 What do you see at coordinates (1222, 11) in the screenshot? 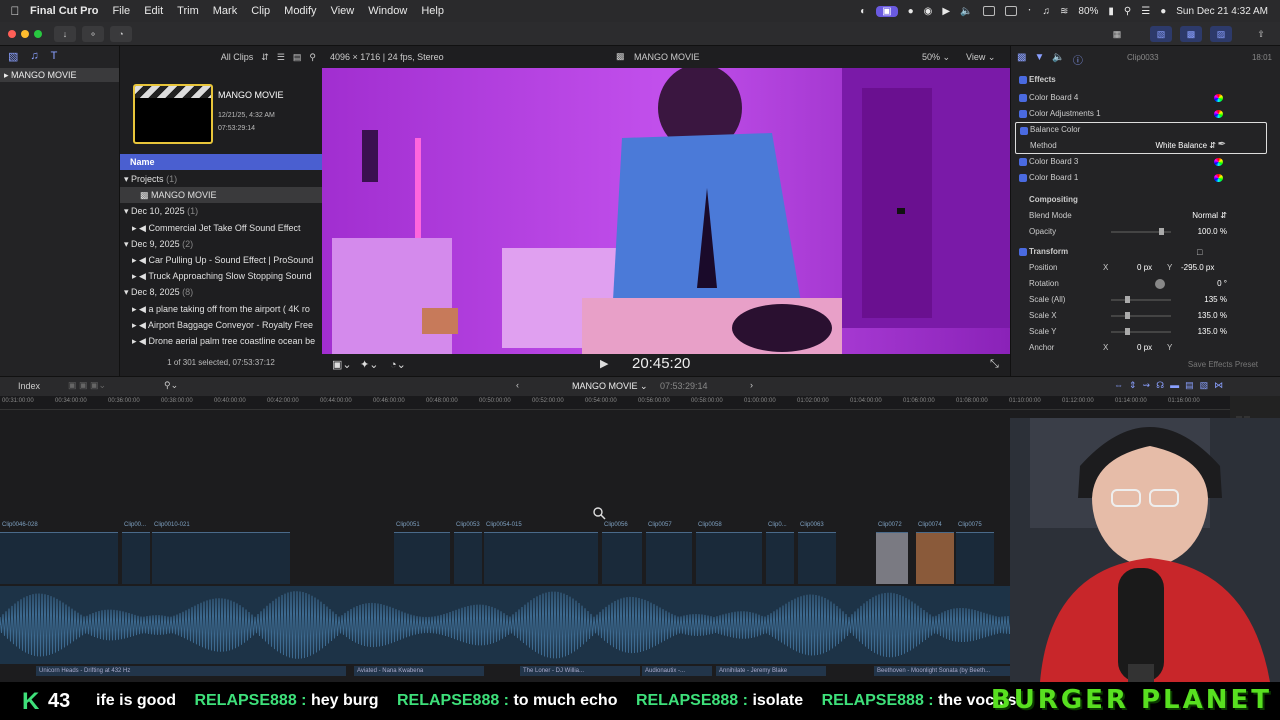
I see `menu-clock: Sun Dec 21 4:32 AM` at bounding box center [1222, 11].